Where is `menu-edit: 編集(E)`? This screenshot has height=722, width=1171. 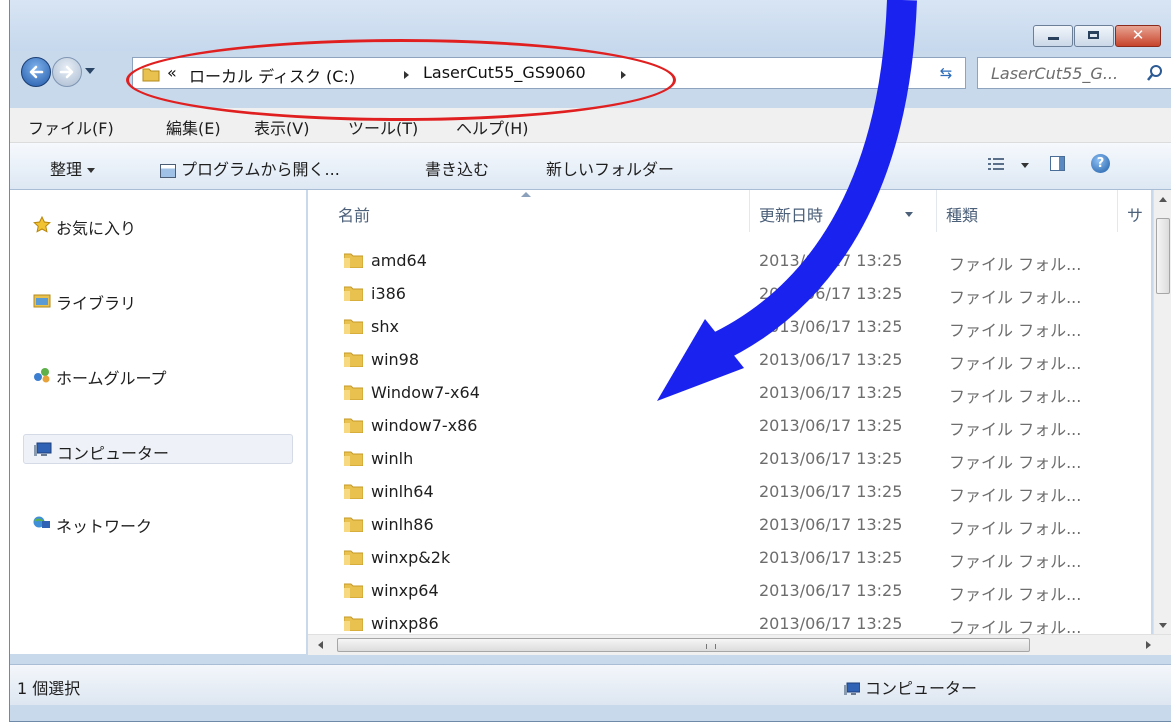
menu-edit: 編集(E) is located at coordinates (193, 127).